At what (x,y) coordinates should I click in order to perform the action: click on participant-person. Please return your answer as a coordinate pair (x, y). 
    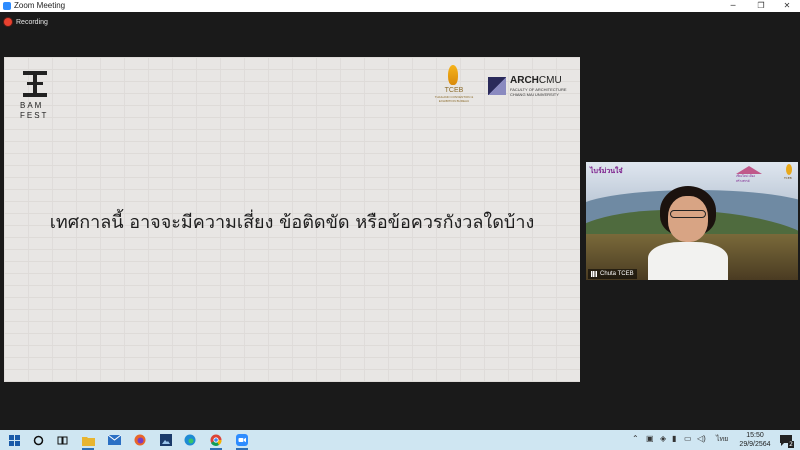
    Looking at the image, I should click on (688, 233).